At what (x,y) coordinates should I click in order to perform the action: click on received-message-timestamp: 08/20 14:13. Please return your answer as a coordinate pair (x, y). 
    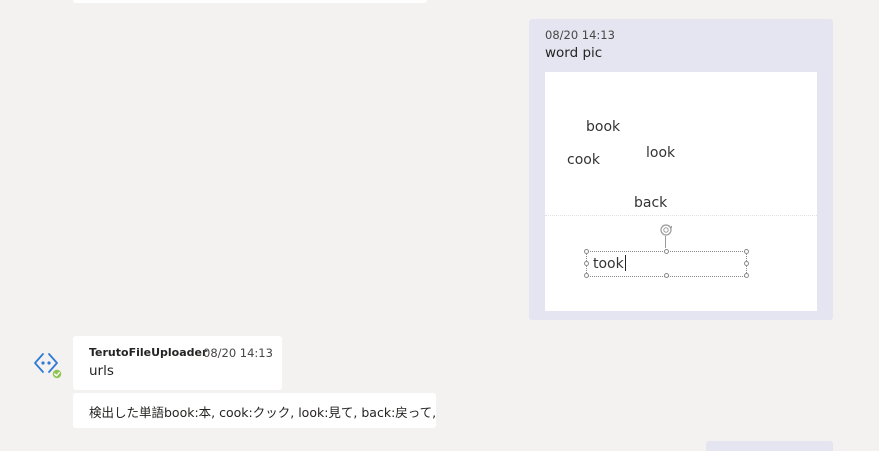
    Looking at the image, I should click on (238, 353).